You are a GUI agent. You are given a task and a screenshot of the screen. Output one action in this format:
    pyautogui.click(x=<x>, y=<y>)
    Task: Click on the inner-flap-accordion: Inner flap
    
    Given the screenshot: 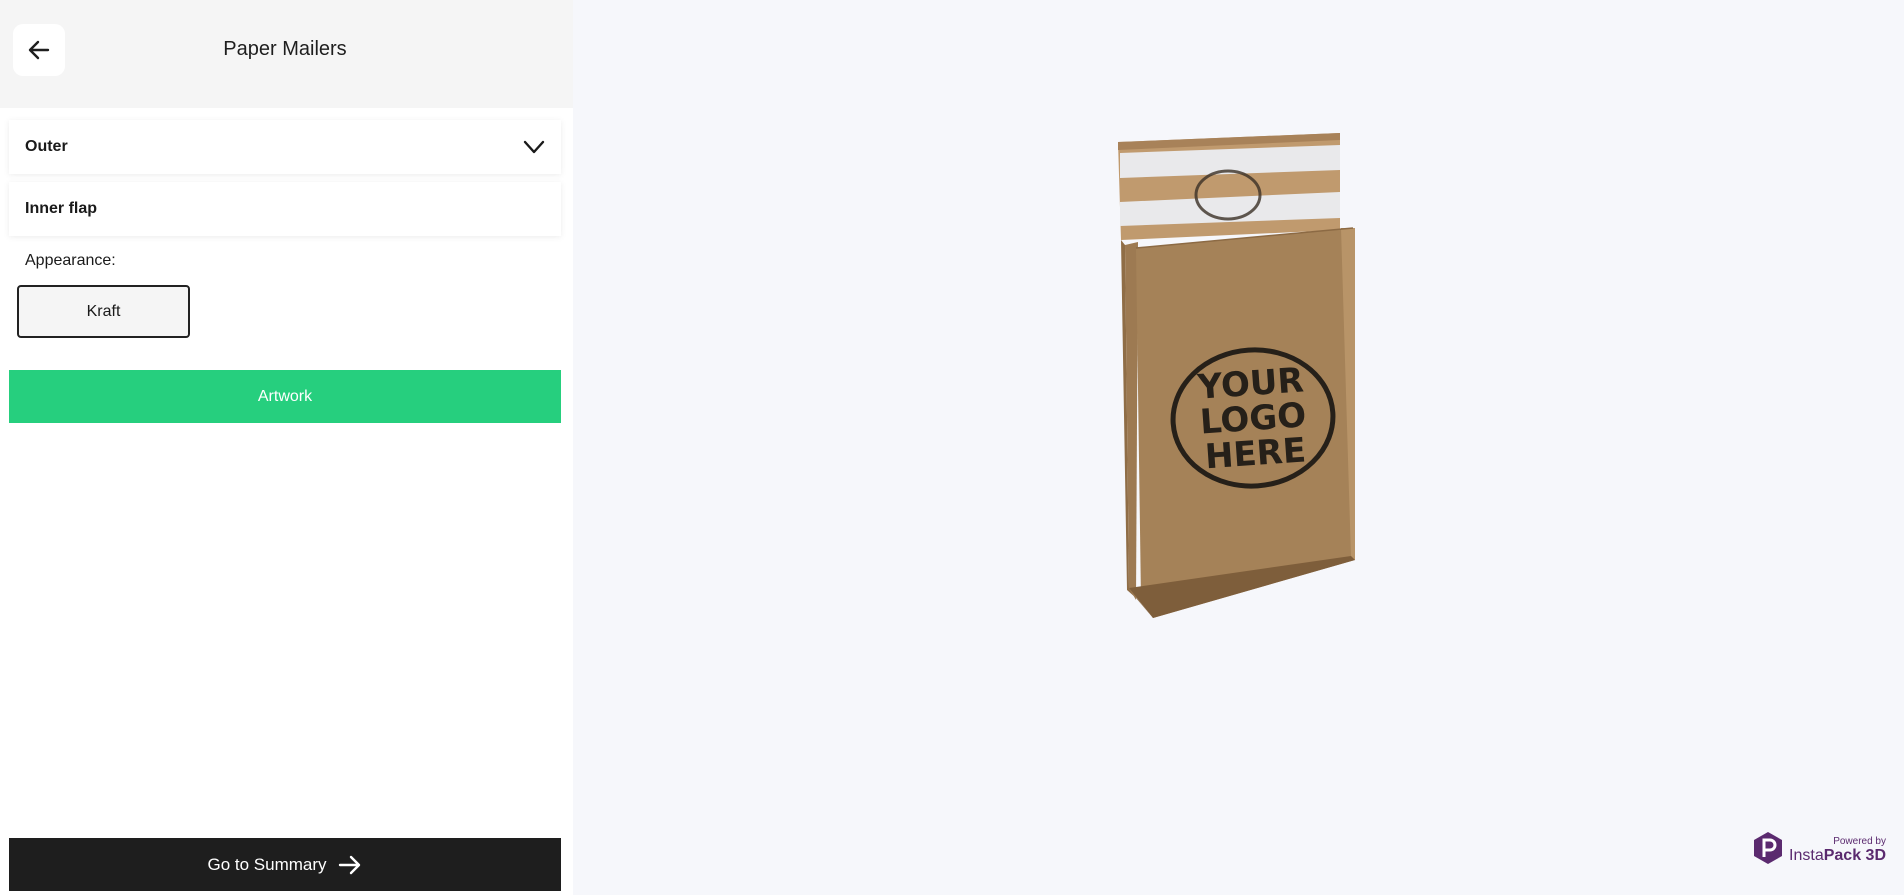 What is the action you would take?
    pyautogui.click(x=285, y=209)
    